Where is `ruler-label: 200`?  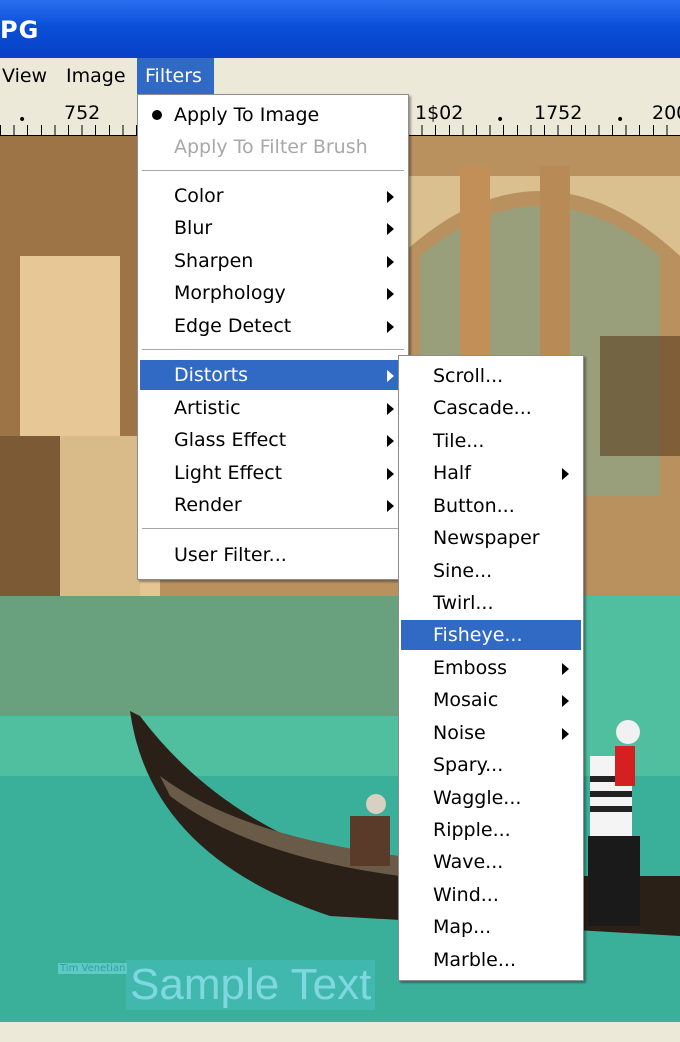 ruler-label: 200 is located at coordinates (666, 113).